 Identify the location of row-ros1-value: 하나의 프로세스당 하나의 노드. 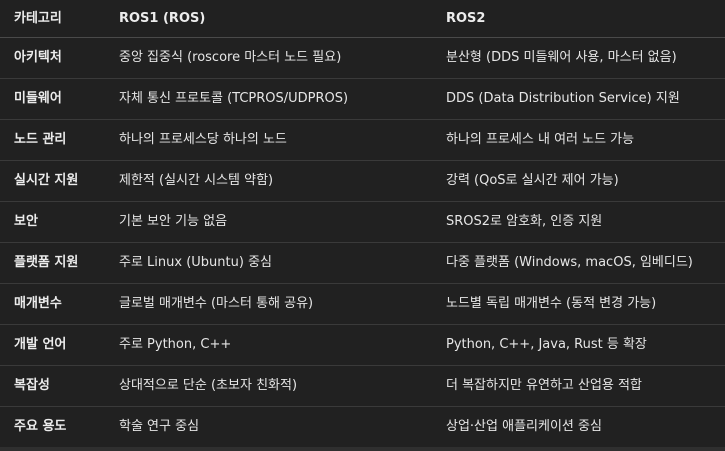
(268, 140).